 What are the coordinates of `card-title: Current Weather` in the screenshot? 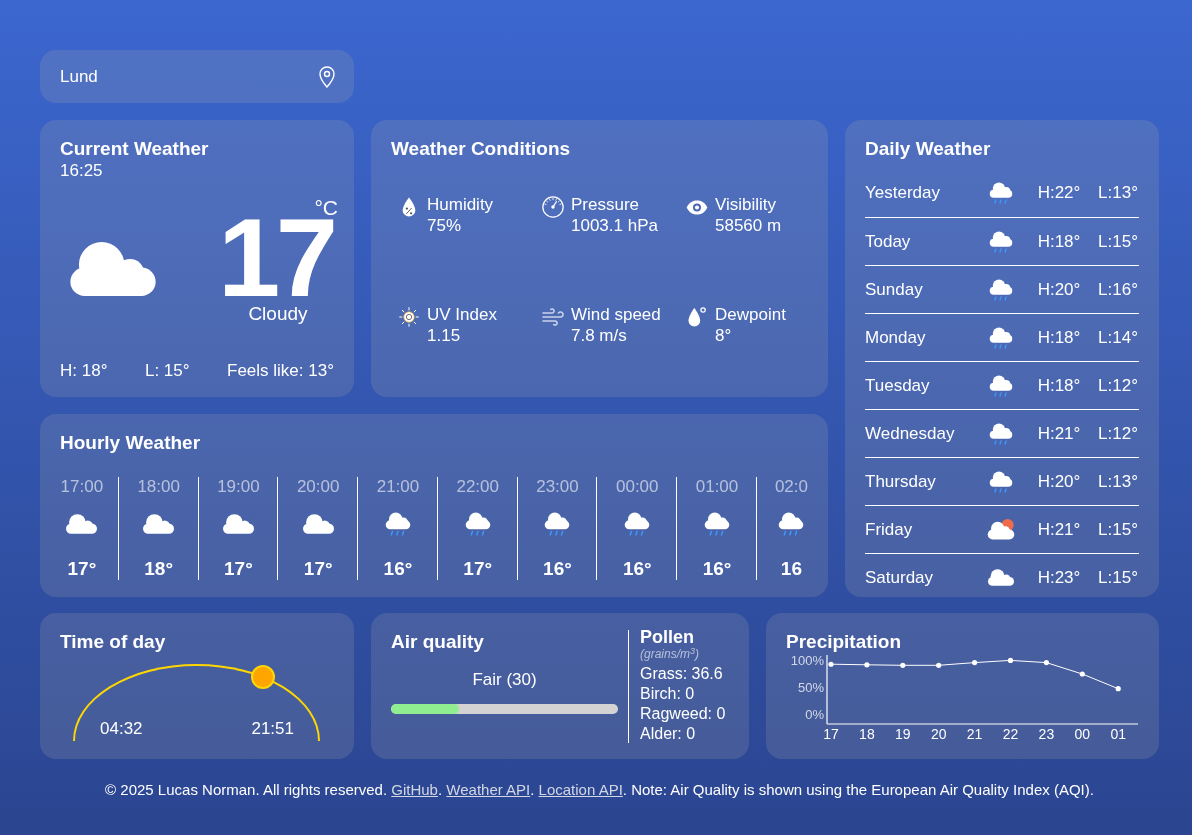 It's located at (134, 149).